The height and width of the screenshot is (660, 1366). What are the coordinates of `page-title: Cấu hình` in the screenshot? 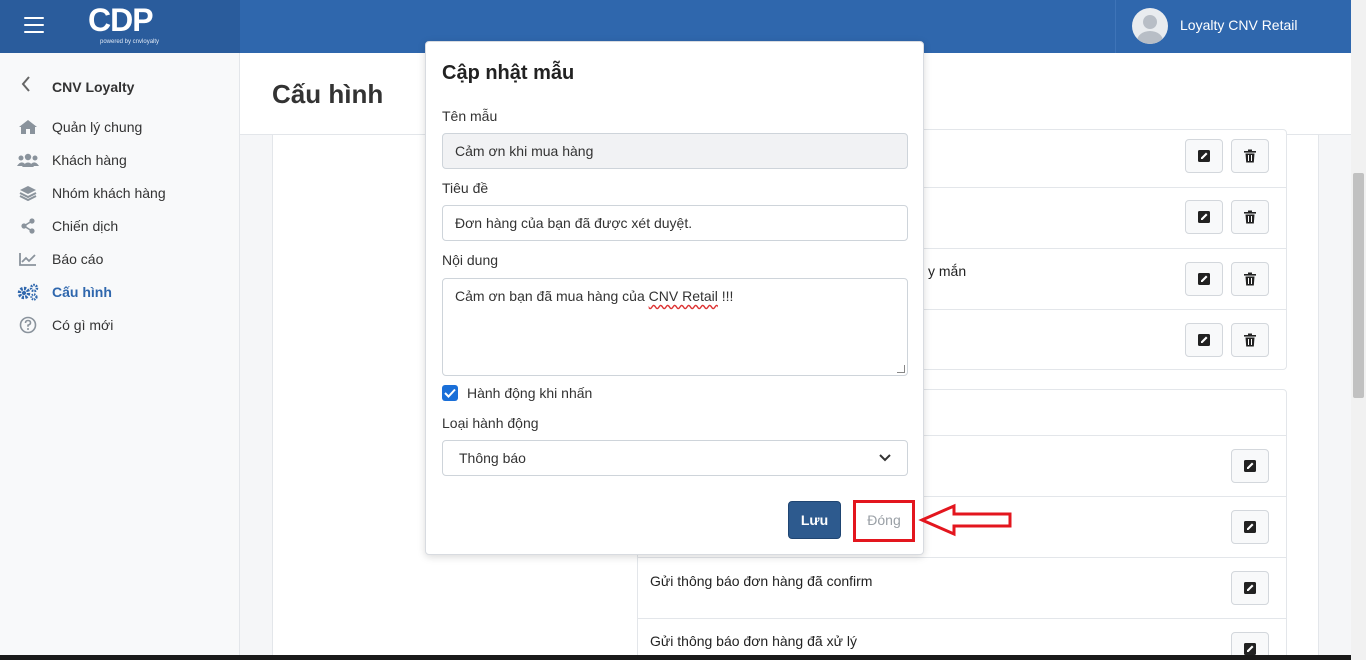 It's located at (328, 94).